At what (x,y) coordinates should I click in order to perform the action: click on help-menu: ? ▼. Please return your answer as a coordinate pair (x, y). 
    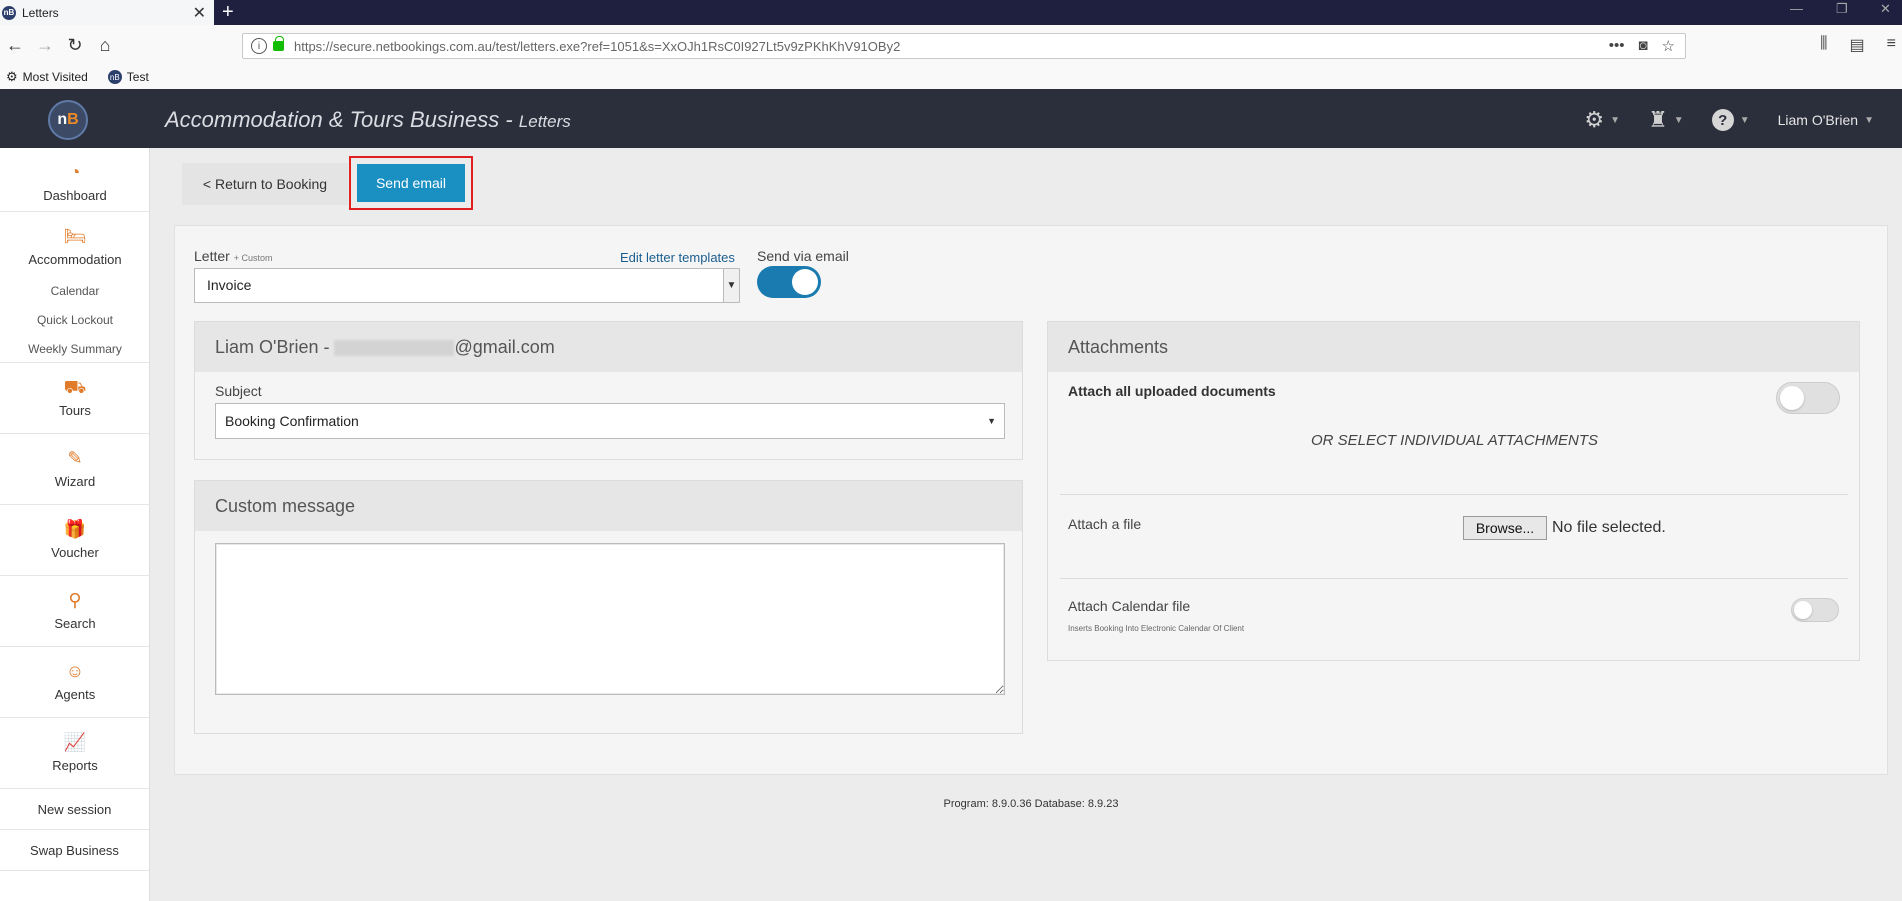
    Looking at the image, I should click on (1730, 120).